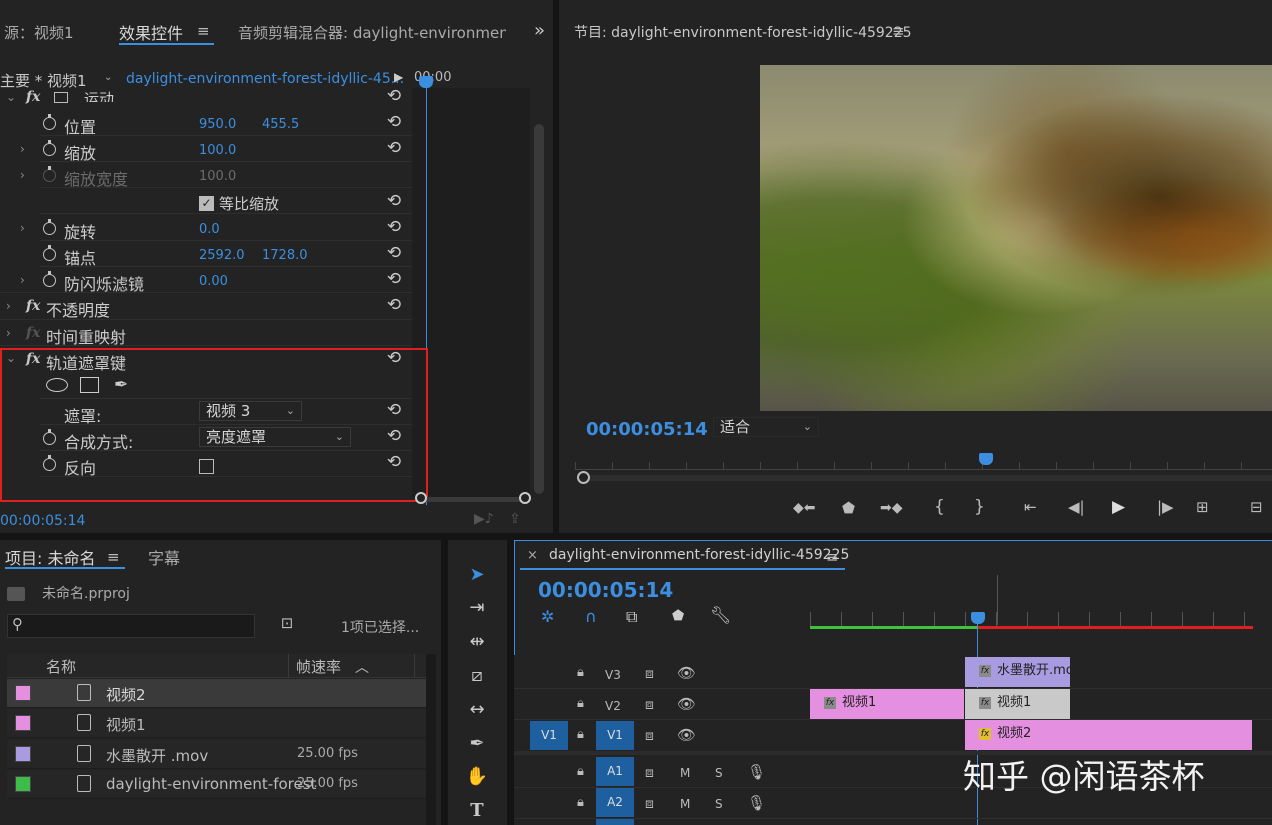 The image size is (1272, 825). Describe the element at coordinates (532, 555) in the screenshot. I see `close-icon: ×` at that location.